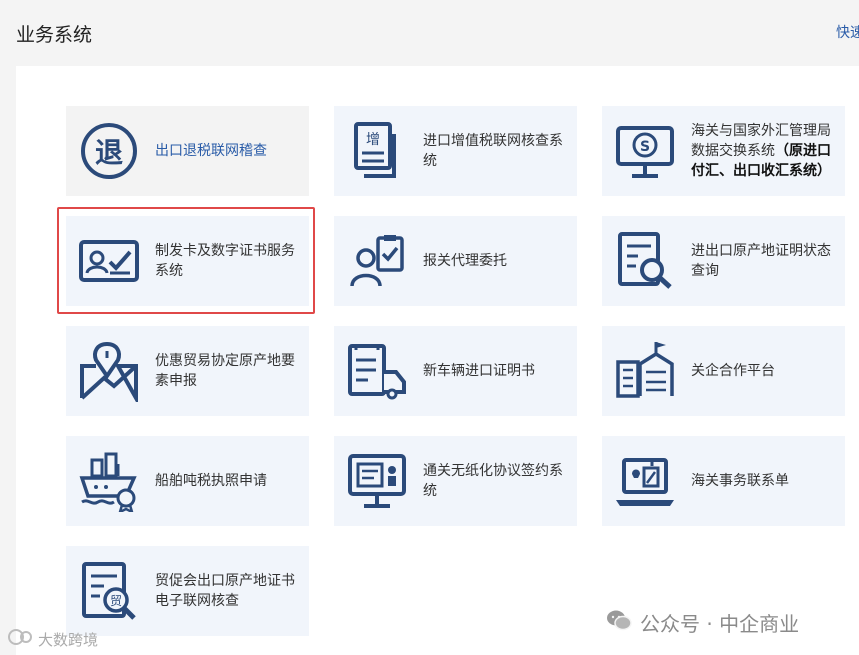 Image resolution: width=859 pixels, height=655 pixels. I want to click on tile-agent: 报关代理委托, so click(455, 261).